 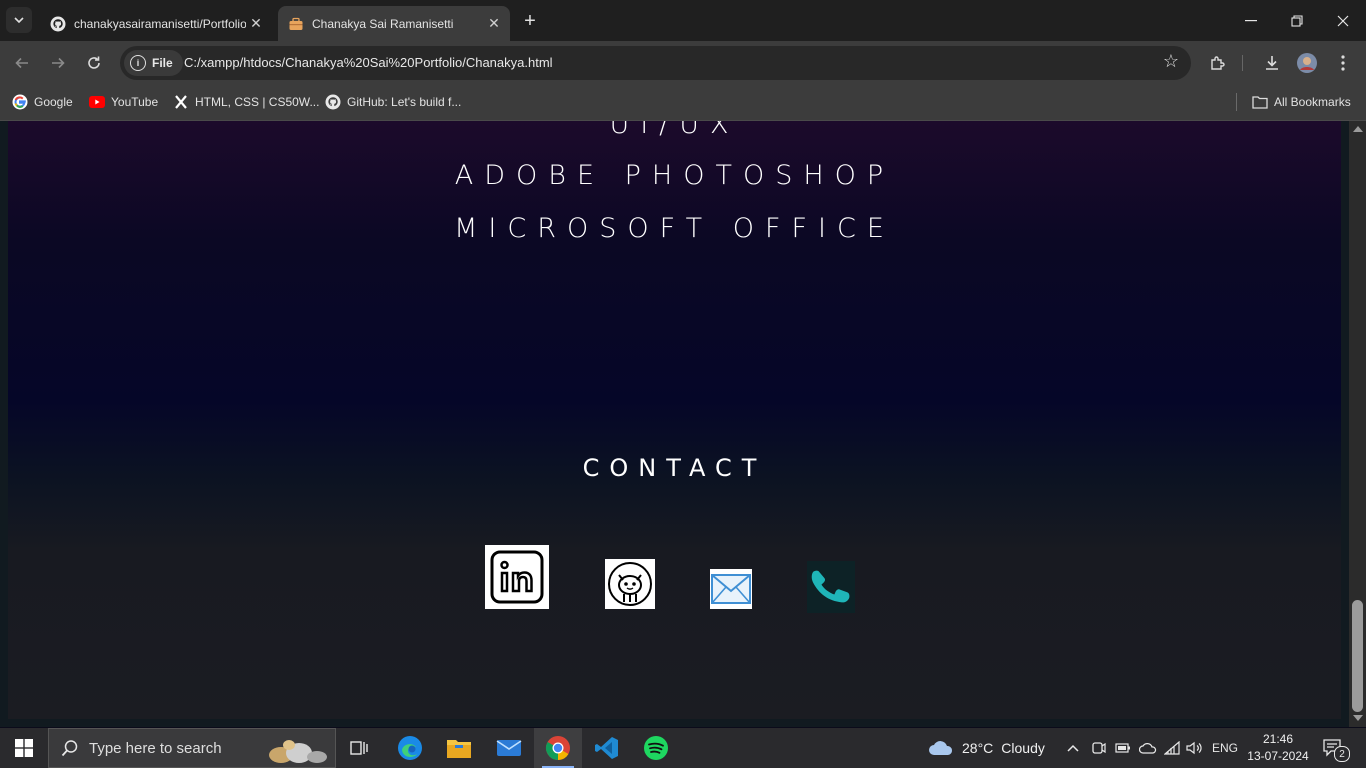 I want to click on weather-widget: 28°C Cloudy, so click(x=986, y=748).